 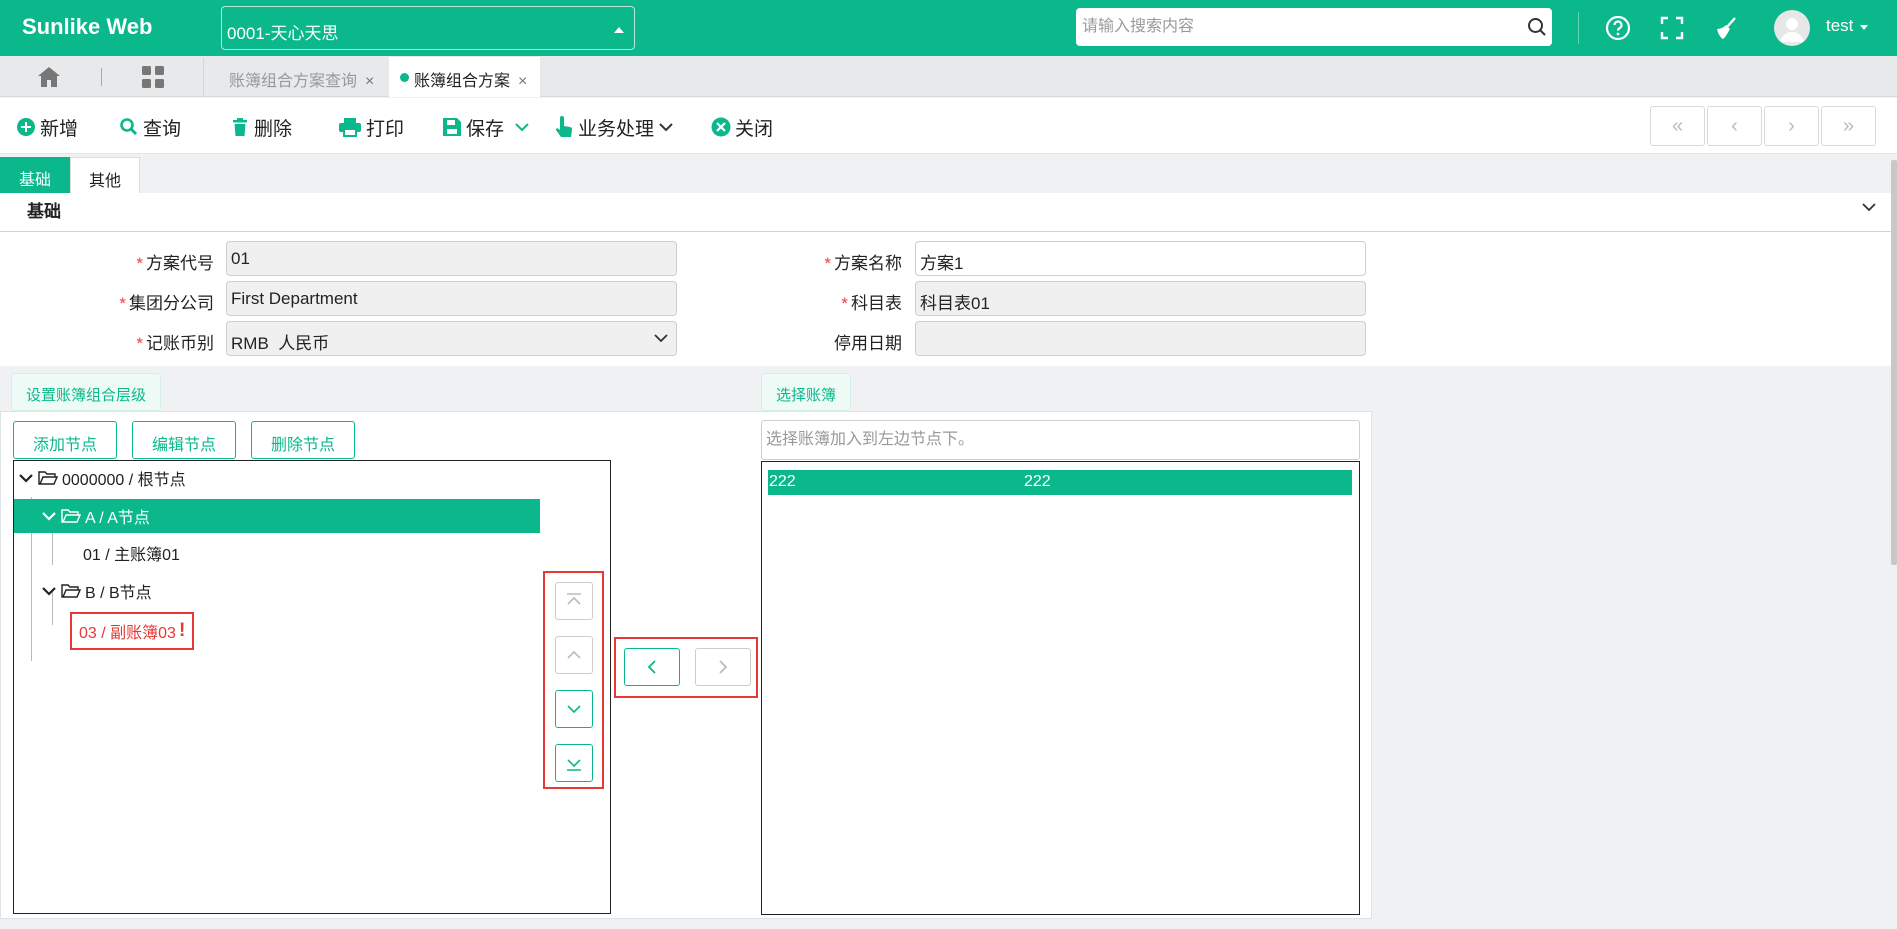 I want to click on next-record-button: ›, so click(x=1791, y=126).